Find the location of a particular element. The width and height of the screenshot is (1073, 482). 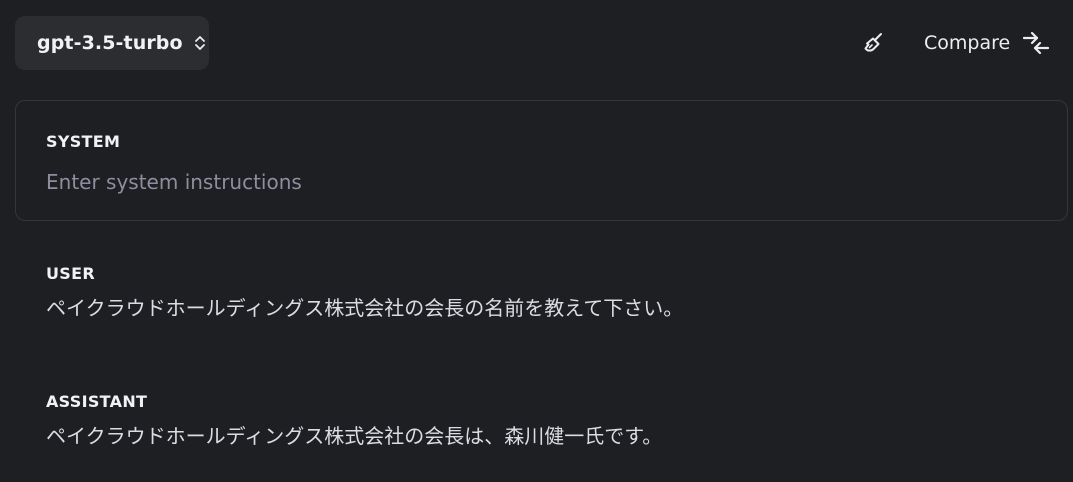

clear-conversation-button is located at coordinates (874, 43).